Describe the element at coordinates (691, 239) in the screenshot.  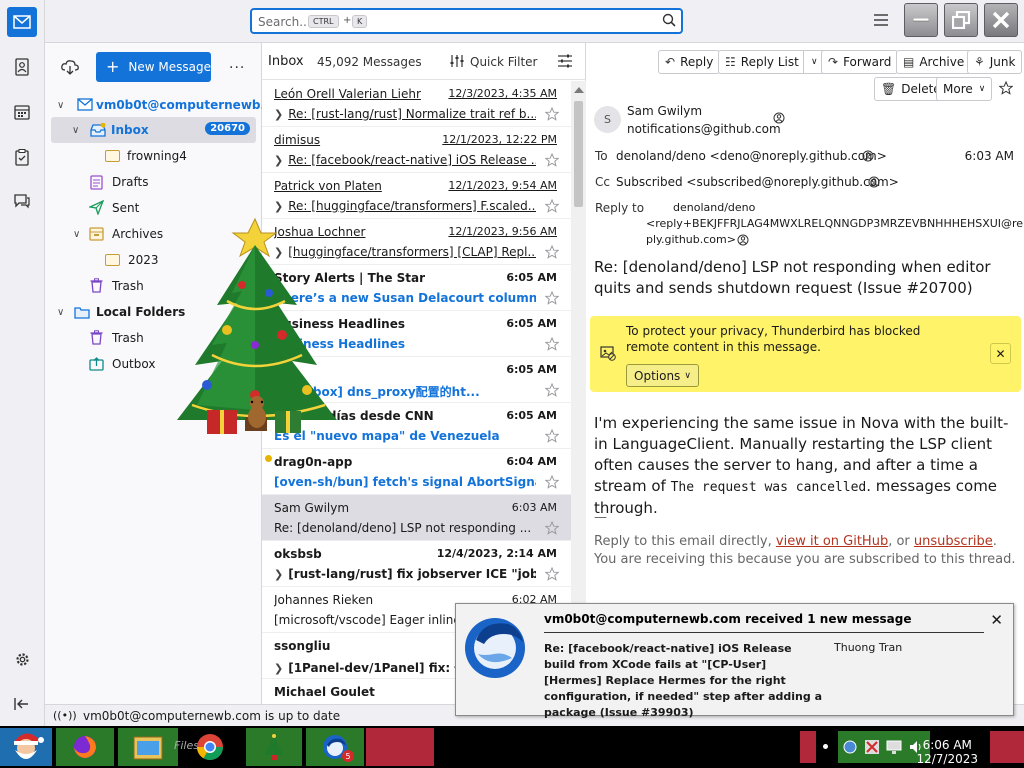
I see `reply-to-line3: ply.github.com>` at that location.